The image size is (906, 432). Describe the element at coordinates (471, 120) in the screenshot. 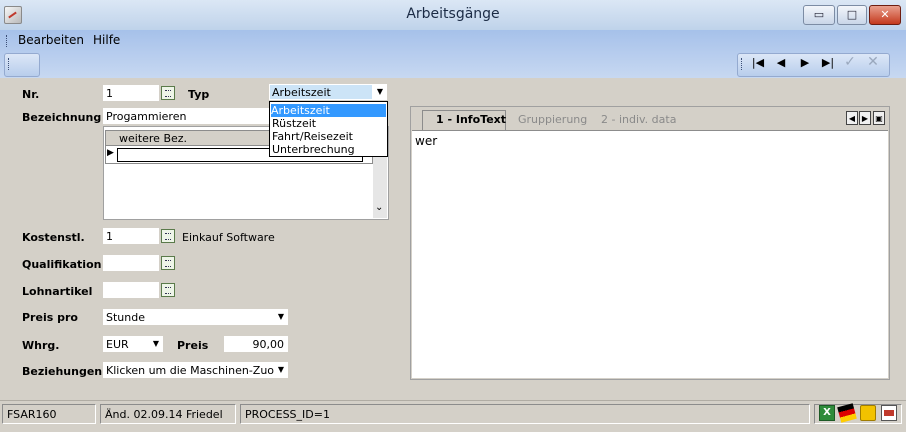

I see `tab-infotext: 1 - InfoText` at that location.